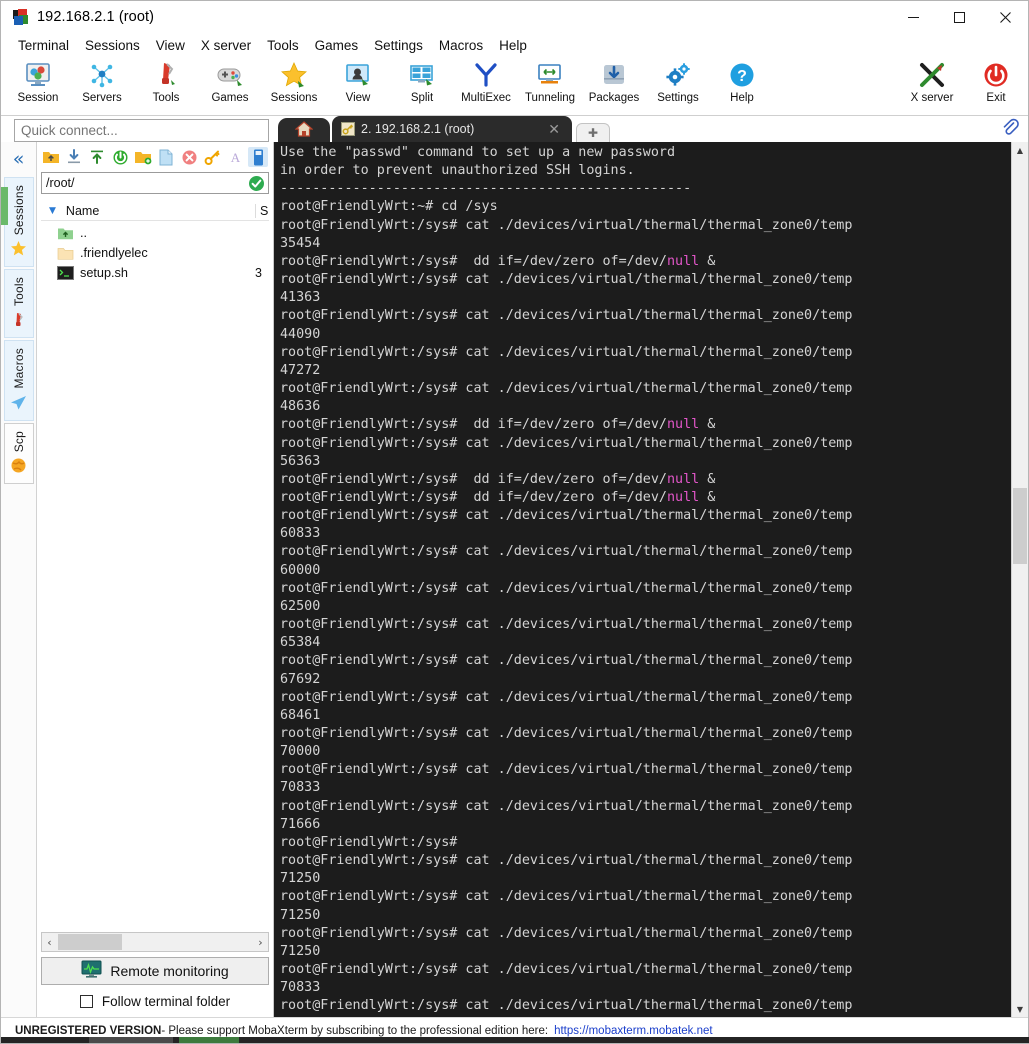  I want to click on menu-settings: Settings, so click(398, 45).